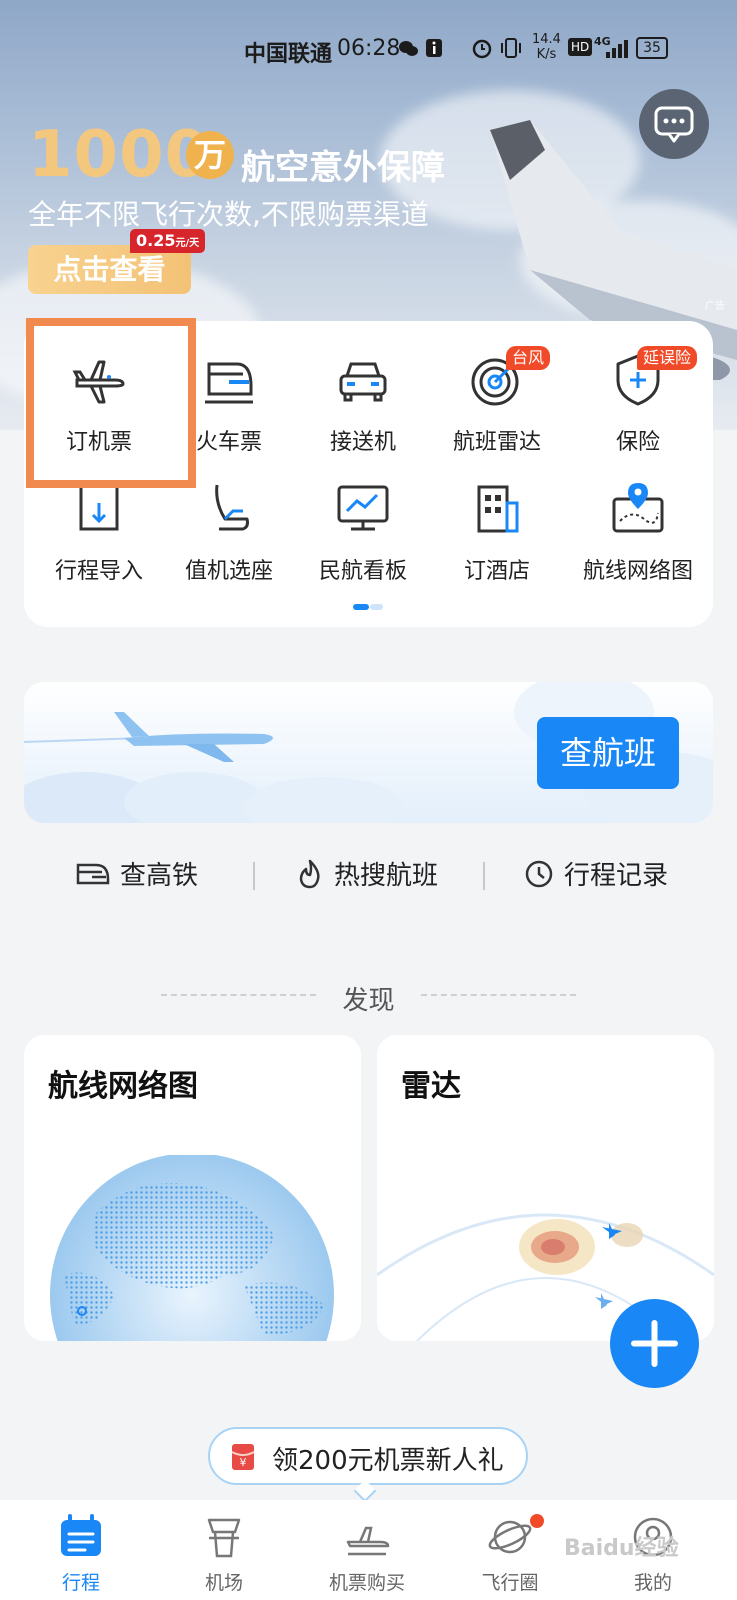  I want to click on message-button, so click(674, 124).